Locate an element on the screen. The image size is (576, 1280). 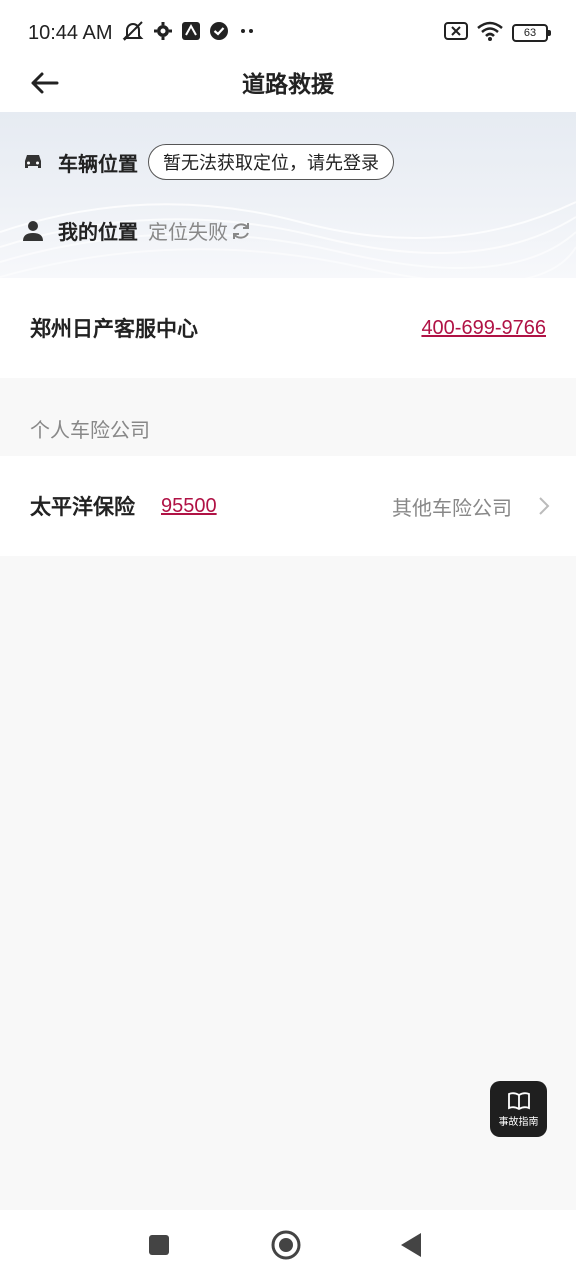
arrow-left-icon is located at coordinates (45, 83).